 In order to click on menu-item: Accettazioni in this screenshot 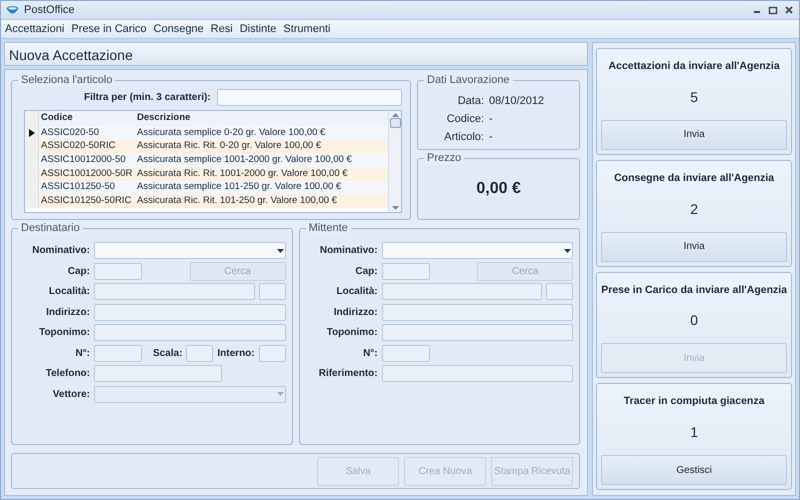, I will do `click(34, 29)`.